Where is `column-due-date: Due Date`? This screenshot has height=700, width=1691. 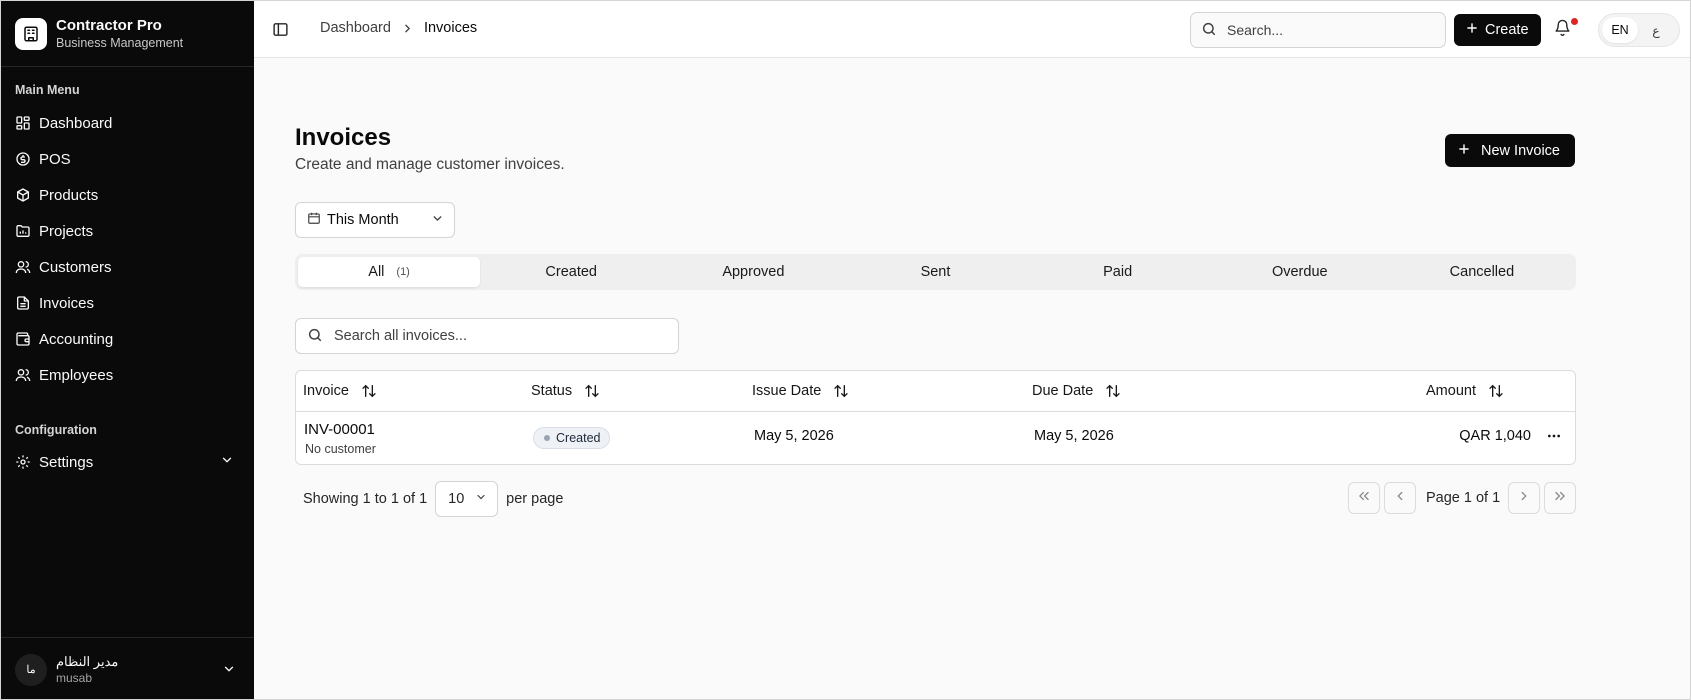 column-due-date: Due Date is located at coordinates (1076, 391).